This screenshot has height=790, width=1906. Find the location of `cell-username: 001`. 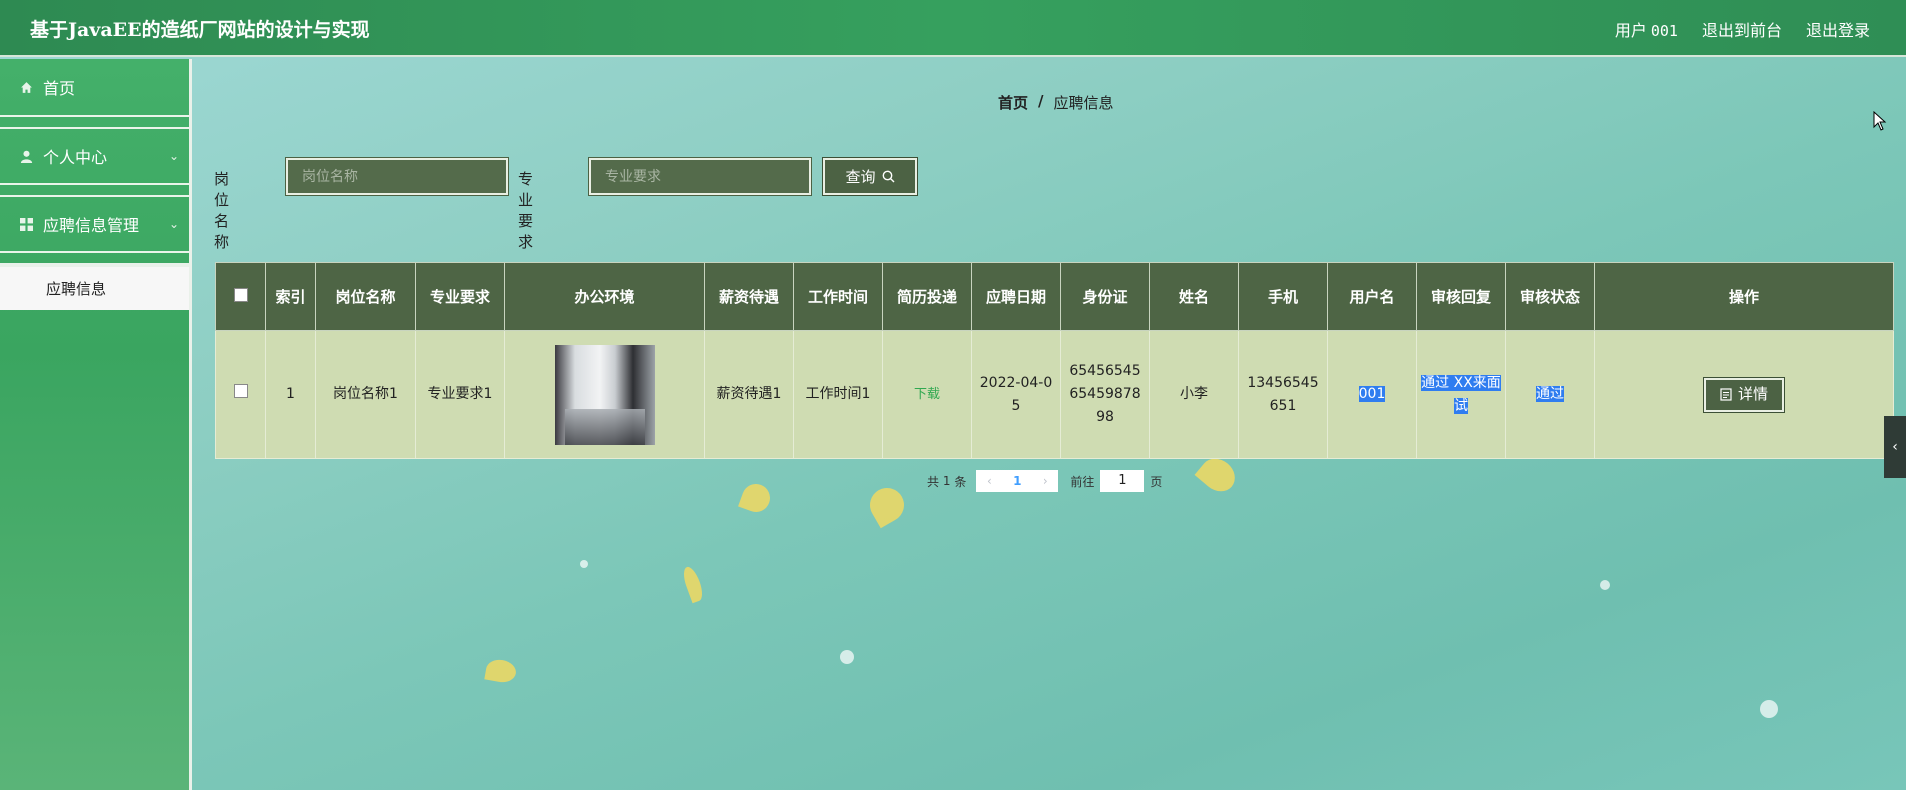

cell-username: 001 is located at coordinates (1372, 394).